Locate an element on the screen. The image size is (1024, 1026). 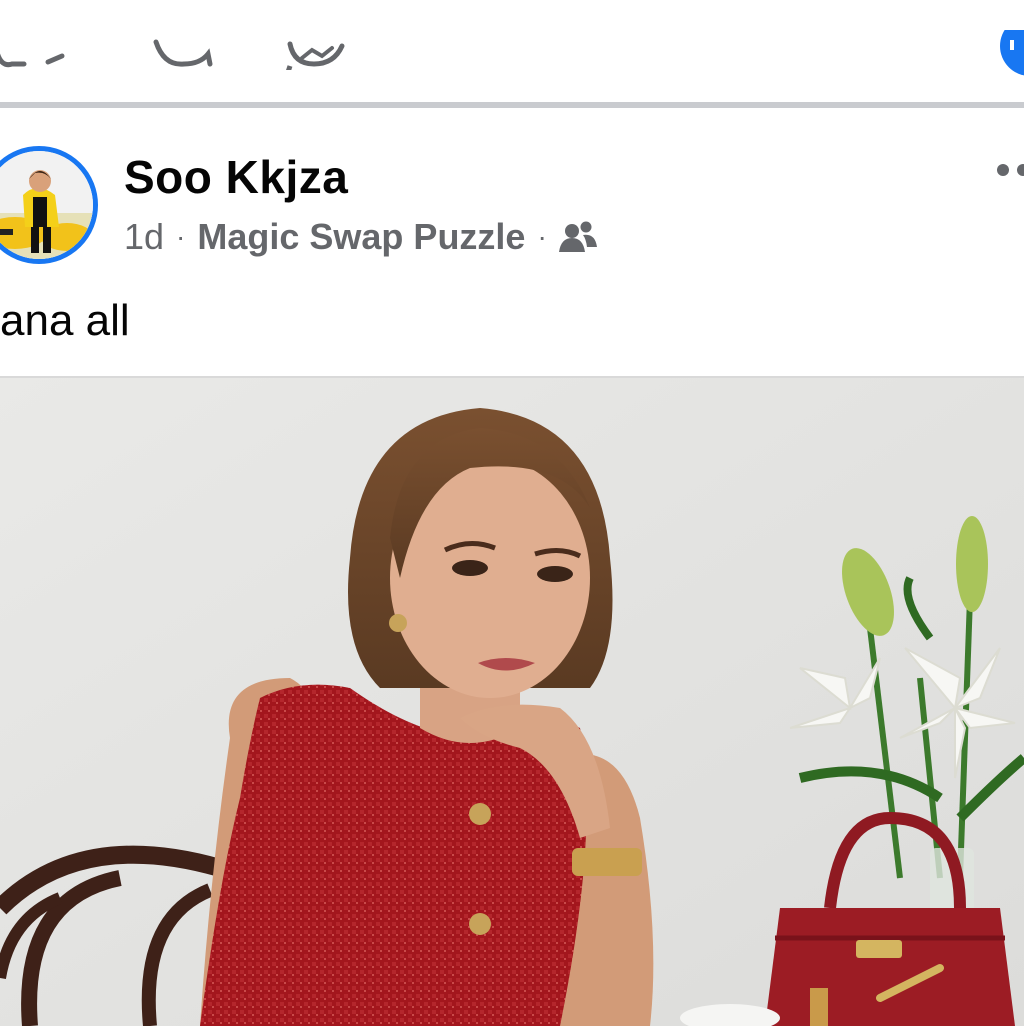
post-group-name: Magic Swap Puzzle is located at coordinates (361, 237).